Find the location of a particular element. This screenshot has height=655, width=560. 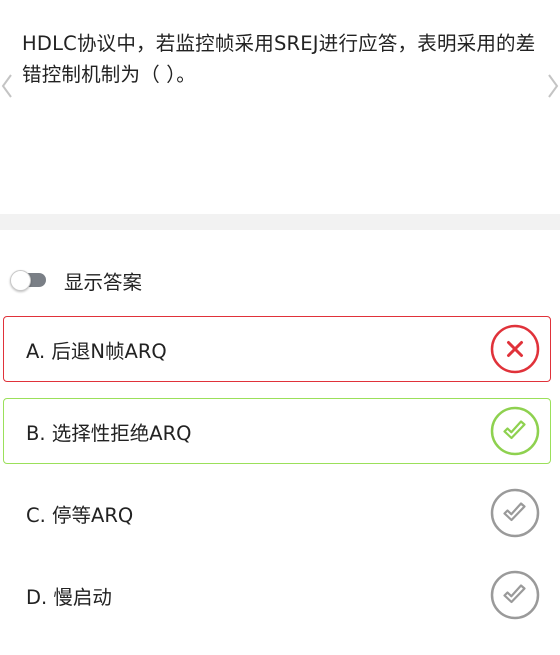

question-text: HDLC协议中，若监控帧采用SREJ进行应答，表明采用的差错控制机制为（ ）。 is located at coordinates (279, 59).